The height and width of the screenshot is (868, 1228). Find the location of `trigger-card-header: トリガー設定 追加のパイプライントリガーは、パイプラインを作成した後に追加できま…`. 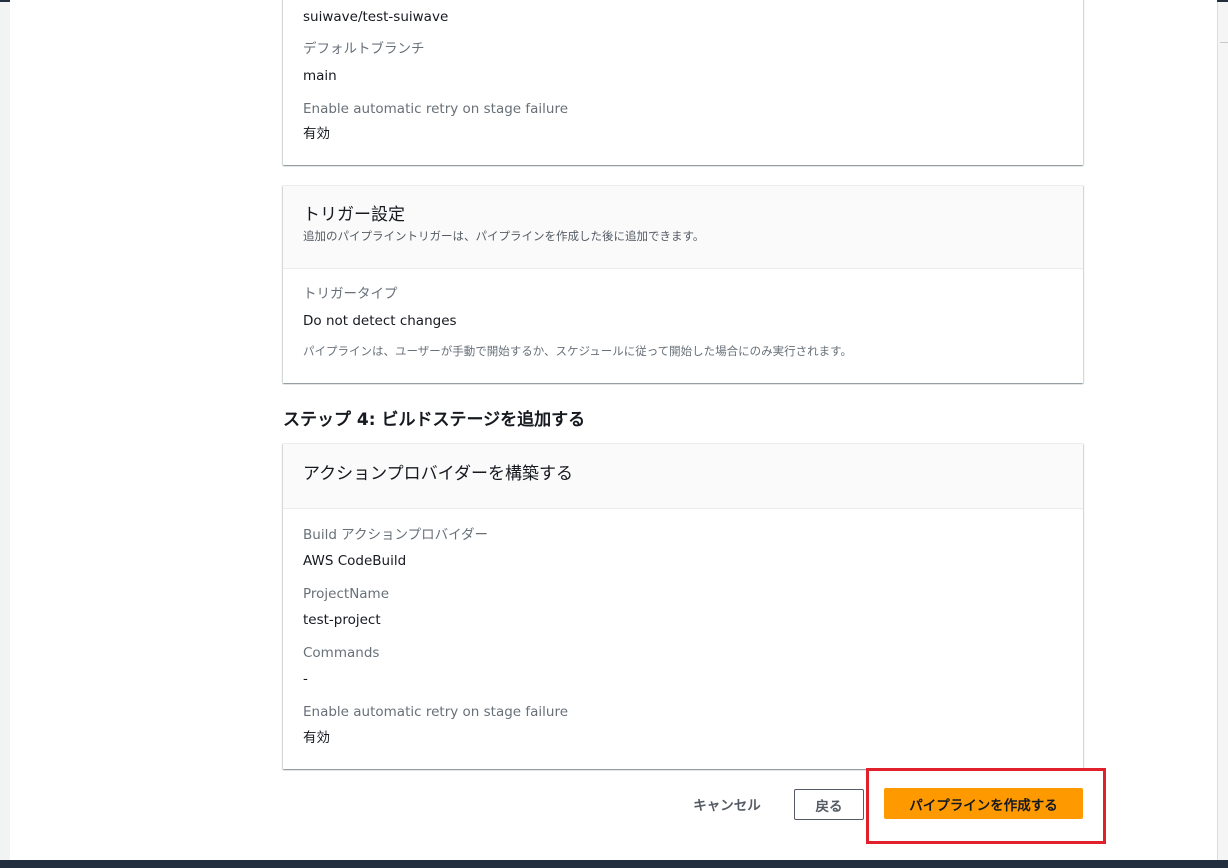

trigger-card-header: トリガー設定 追加のパイプライントリガーは、パイプラインを作成した後に追加できま… is located at coordinates (683, 227).